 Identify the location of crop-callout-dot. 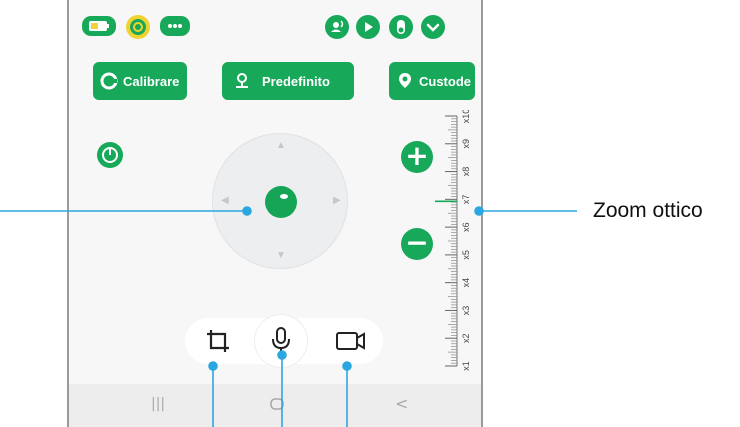
(213, 366).